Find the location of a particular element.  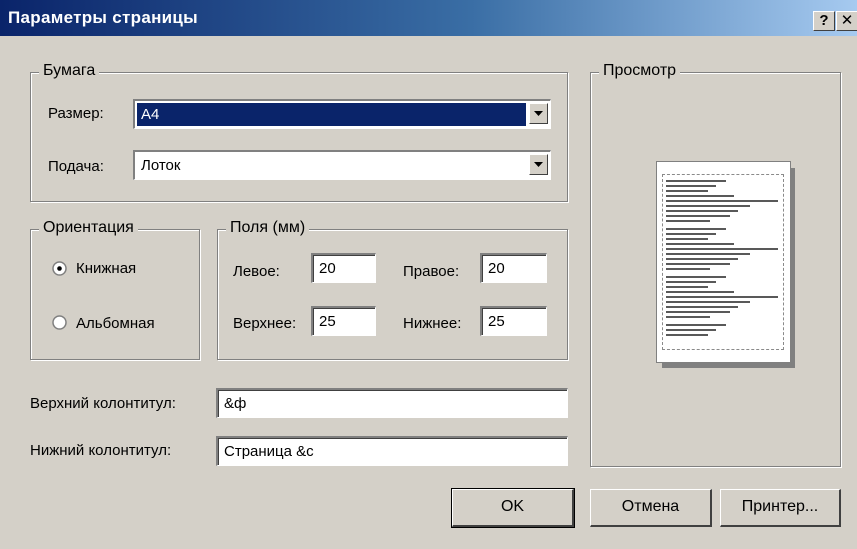

help-icon: ? is located at coordinates (824, 20).